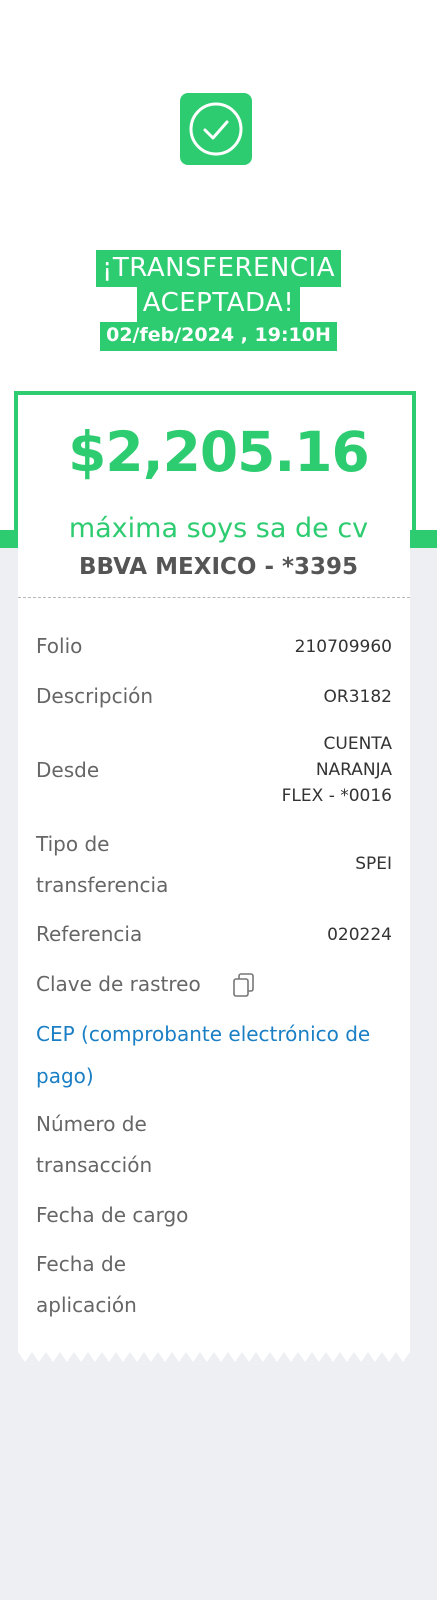 Image resolution: width=437 pixels, height=1600 pixels. Describe the element at coordinates (94, 1145) in the screenshot. I see `numero-transaccion-label: Número de transacción` at that location.